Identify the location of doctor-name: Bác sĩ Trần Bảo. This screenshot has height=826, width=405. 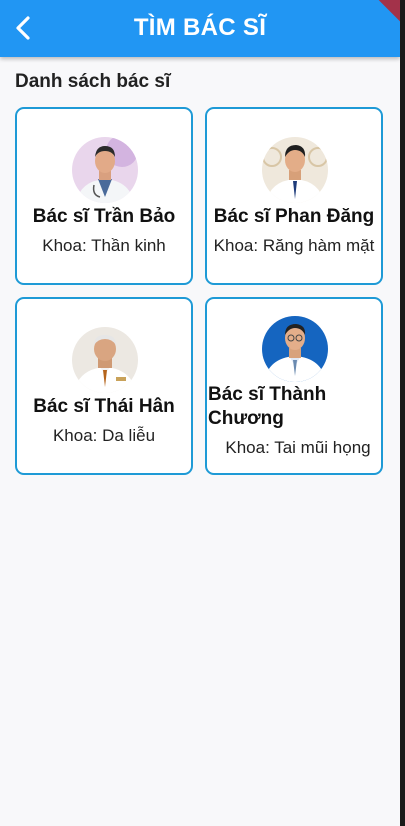
(104, 216).